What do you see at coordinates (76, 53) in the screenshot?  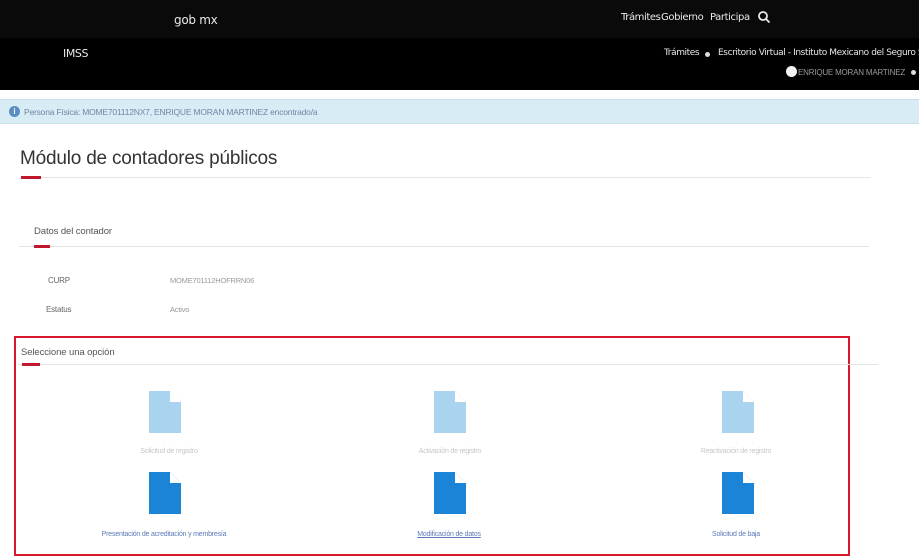 I see `imss-title: IMSS` at bounding box center [76, 53].